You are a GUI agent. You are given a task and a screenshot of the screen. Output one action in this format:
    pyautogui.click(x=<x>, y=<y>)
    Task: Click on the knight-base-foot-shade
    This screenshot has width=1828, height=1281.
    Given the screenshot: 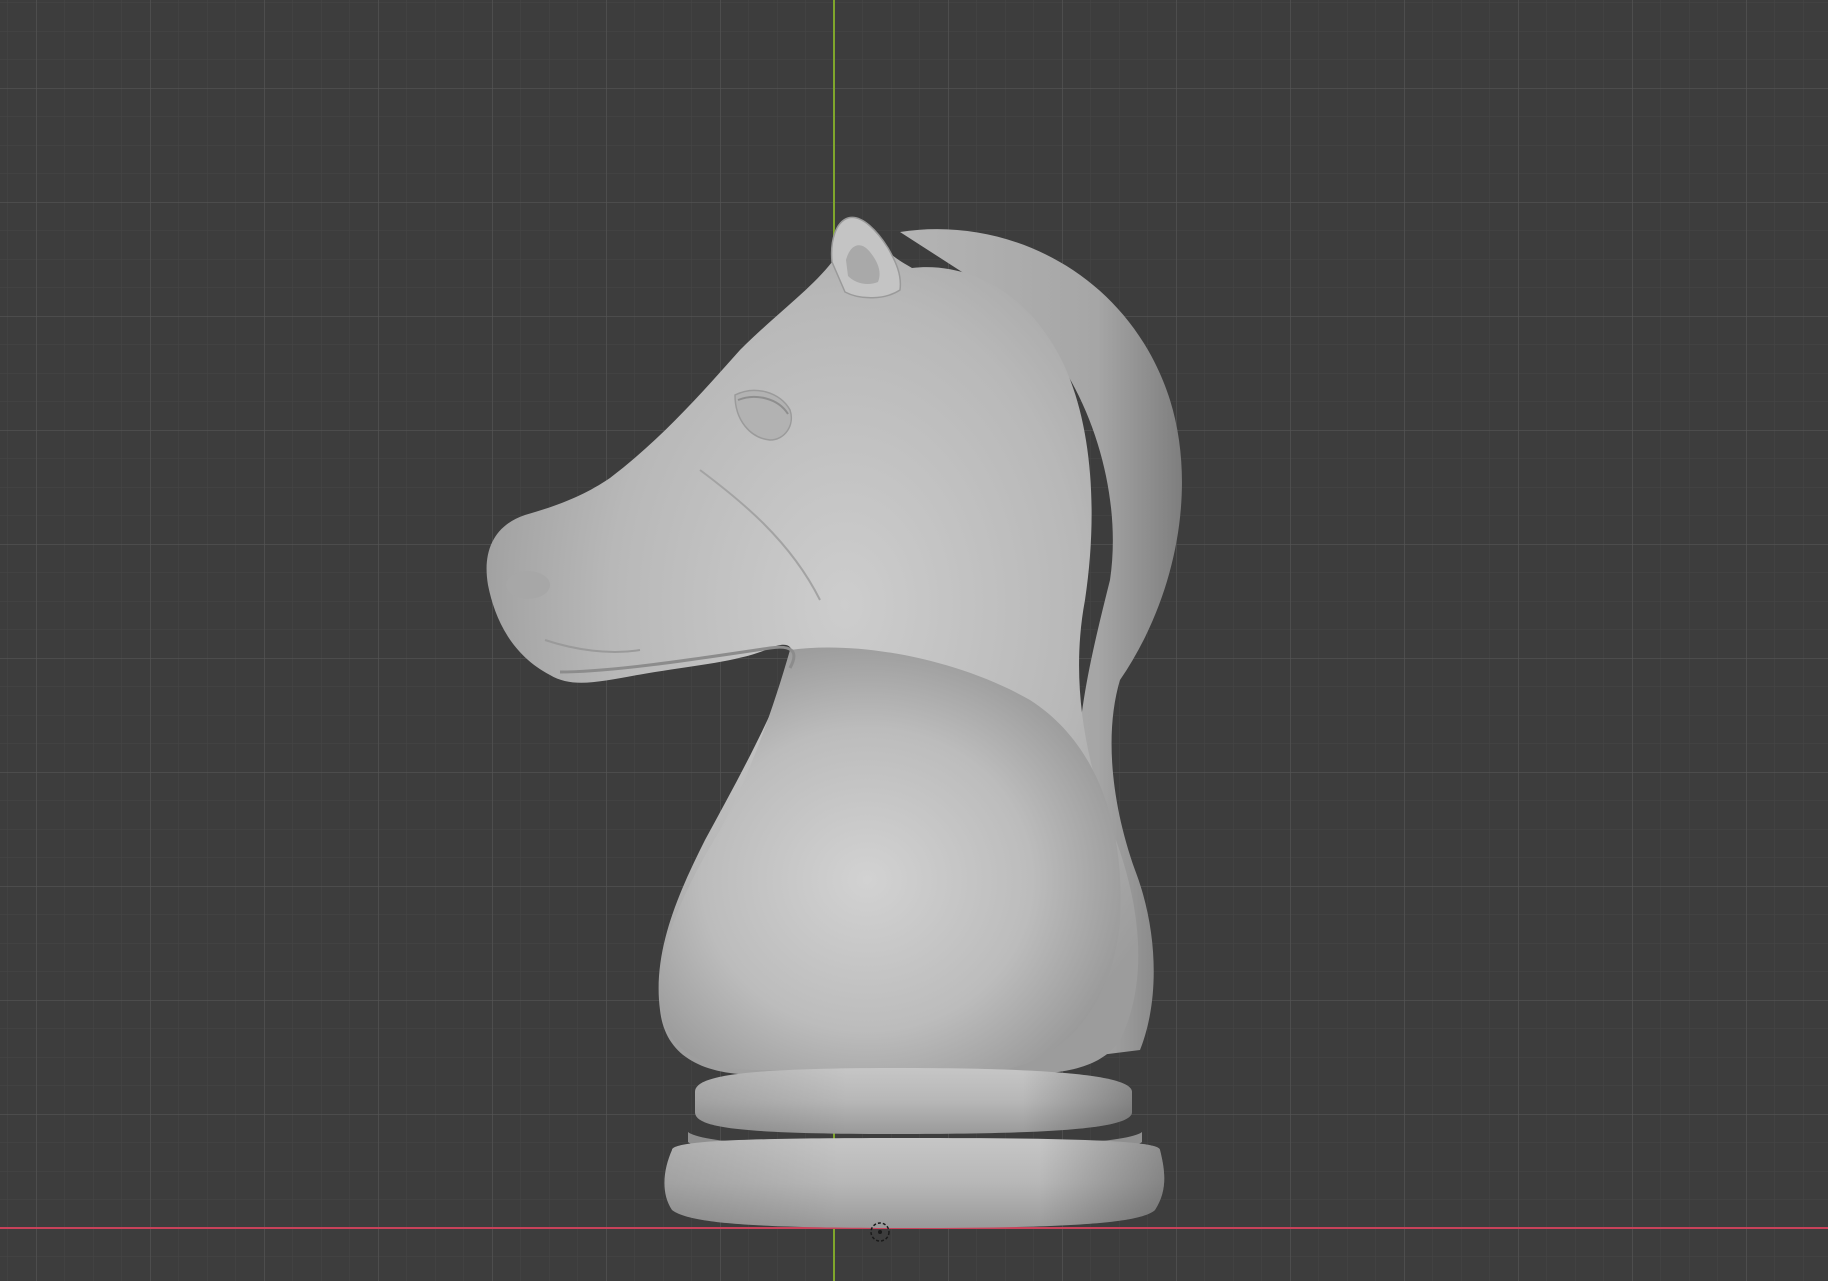 What is the action you would take?
    pyautogui.click(x=914, y=1183)
    